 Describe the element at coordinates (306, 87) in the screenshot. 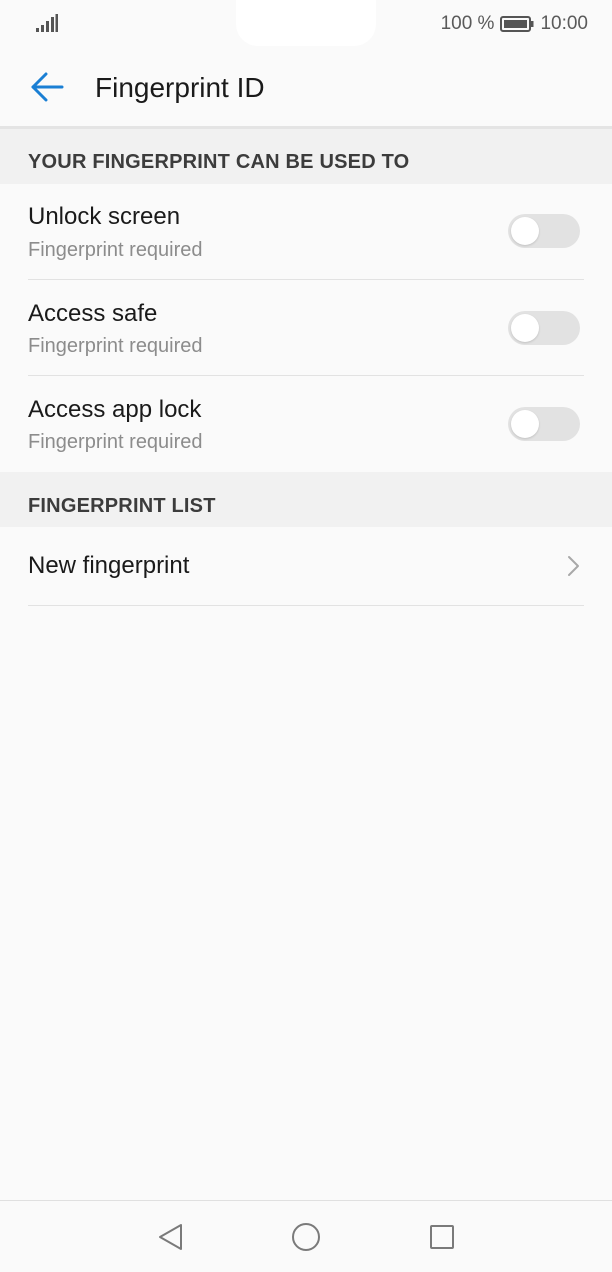

I see `app-bar: Fingerprint ID` at that location.